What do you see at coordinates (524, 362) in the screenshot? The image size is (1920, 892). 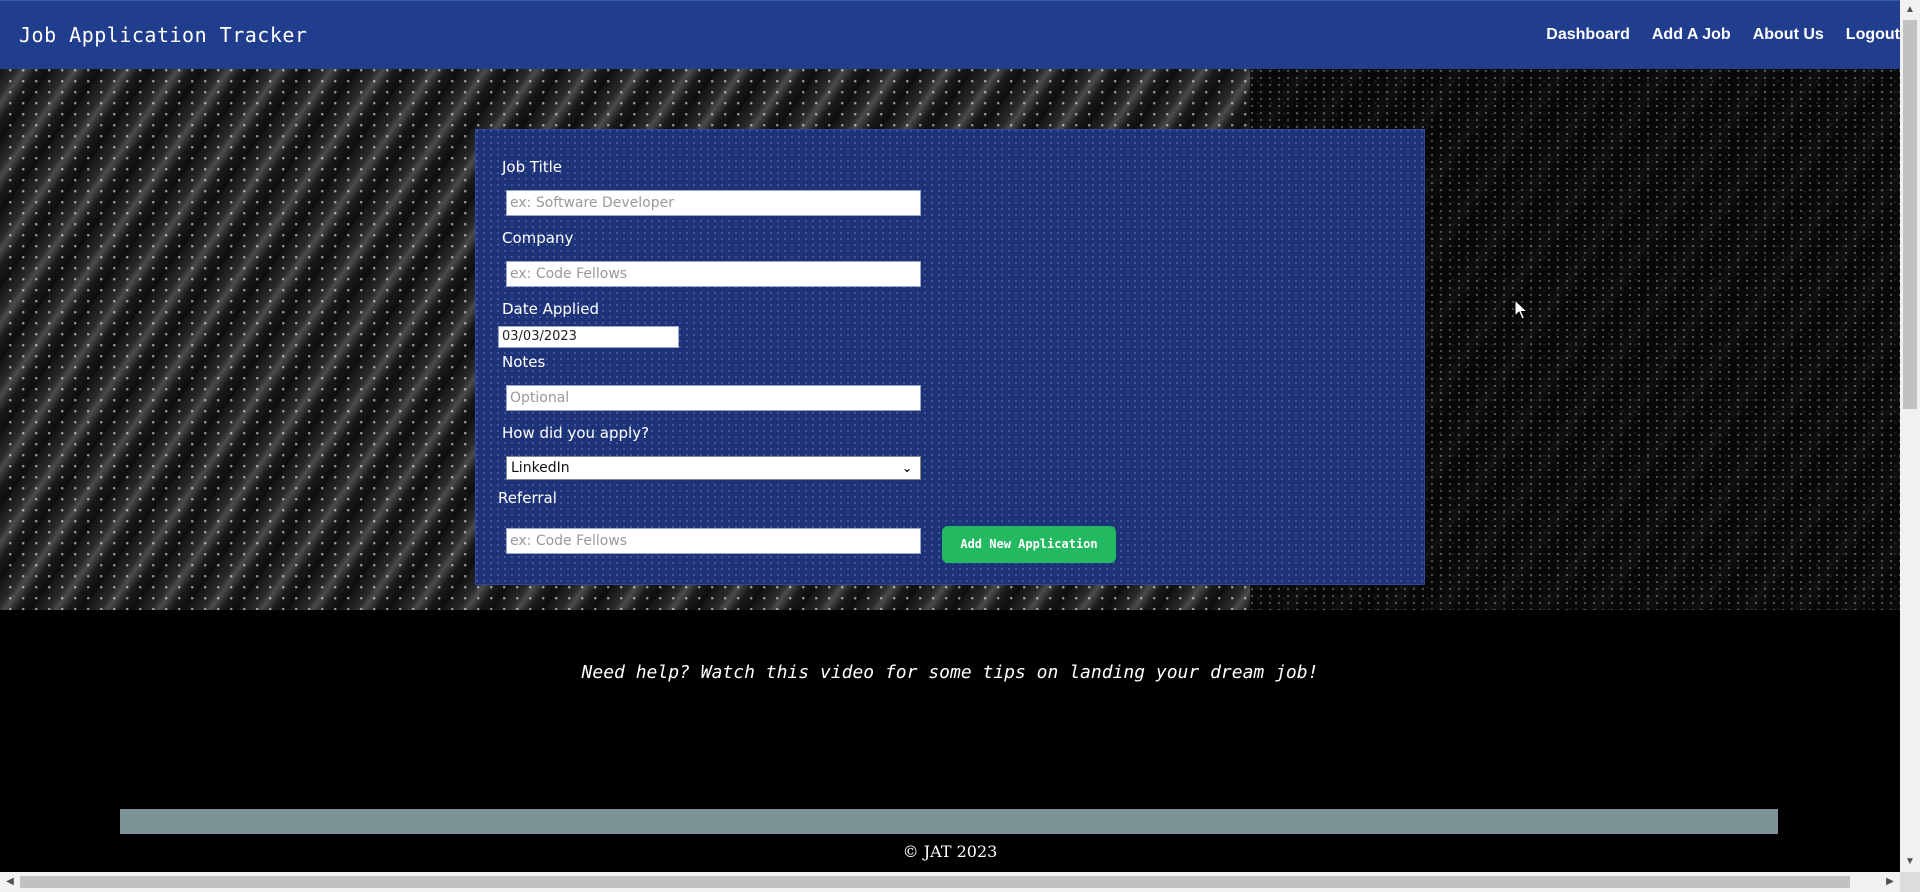 I see `notes-label: Notes` at bounding box center [524, 362].